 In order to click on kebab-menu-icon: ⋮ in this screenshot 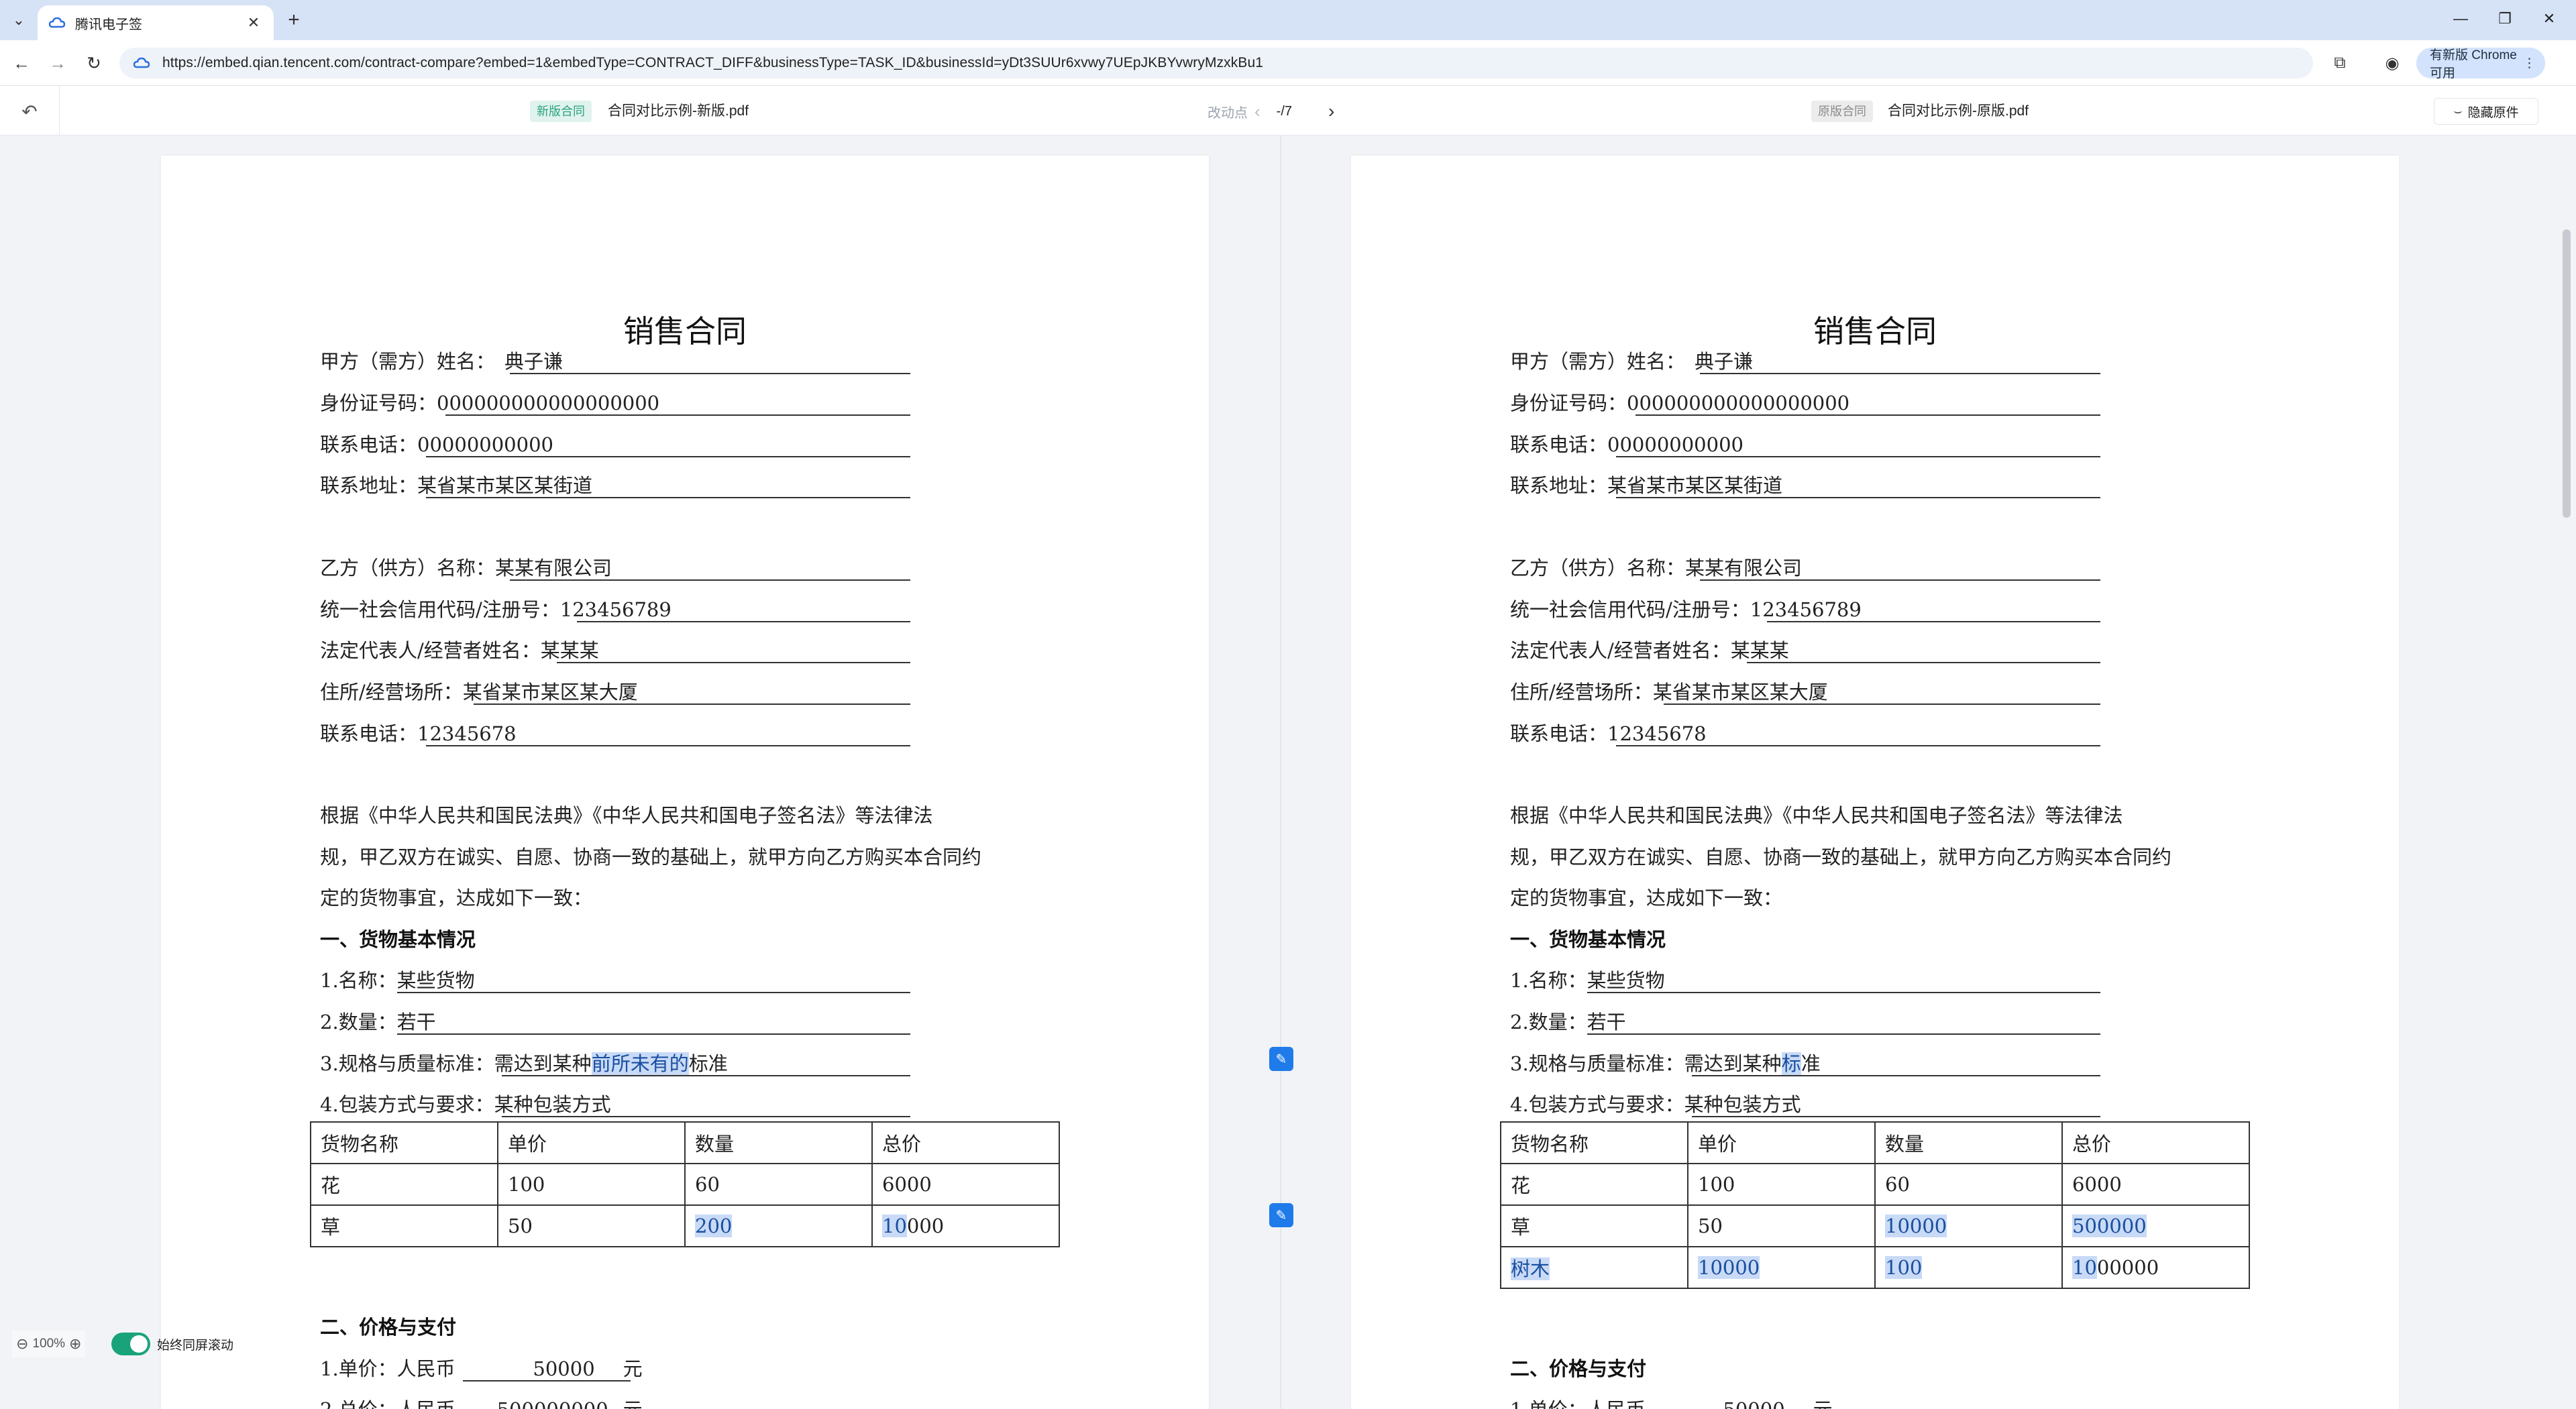, I will do `click(2529, 63)`.